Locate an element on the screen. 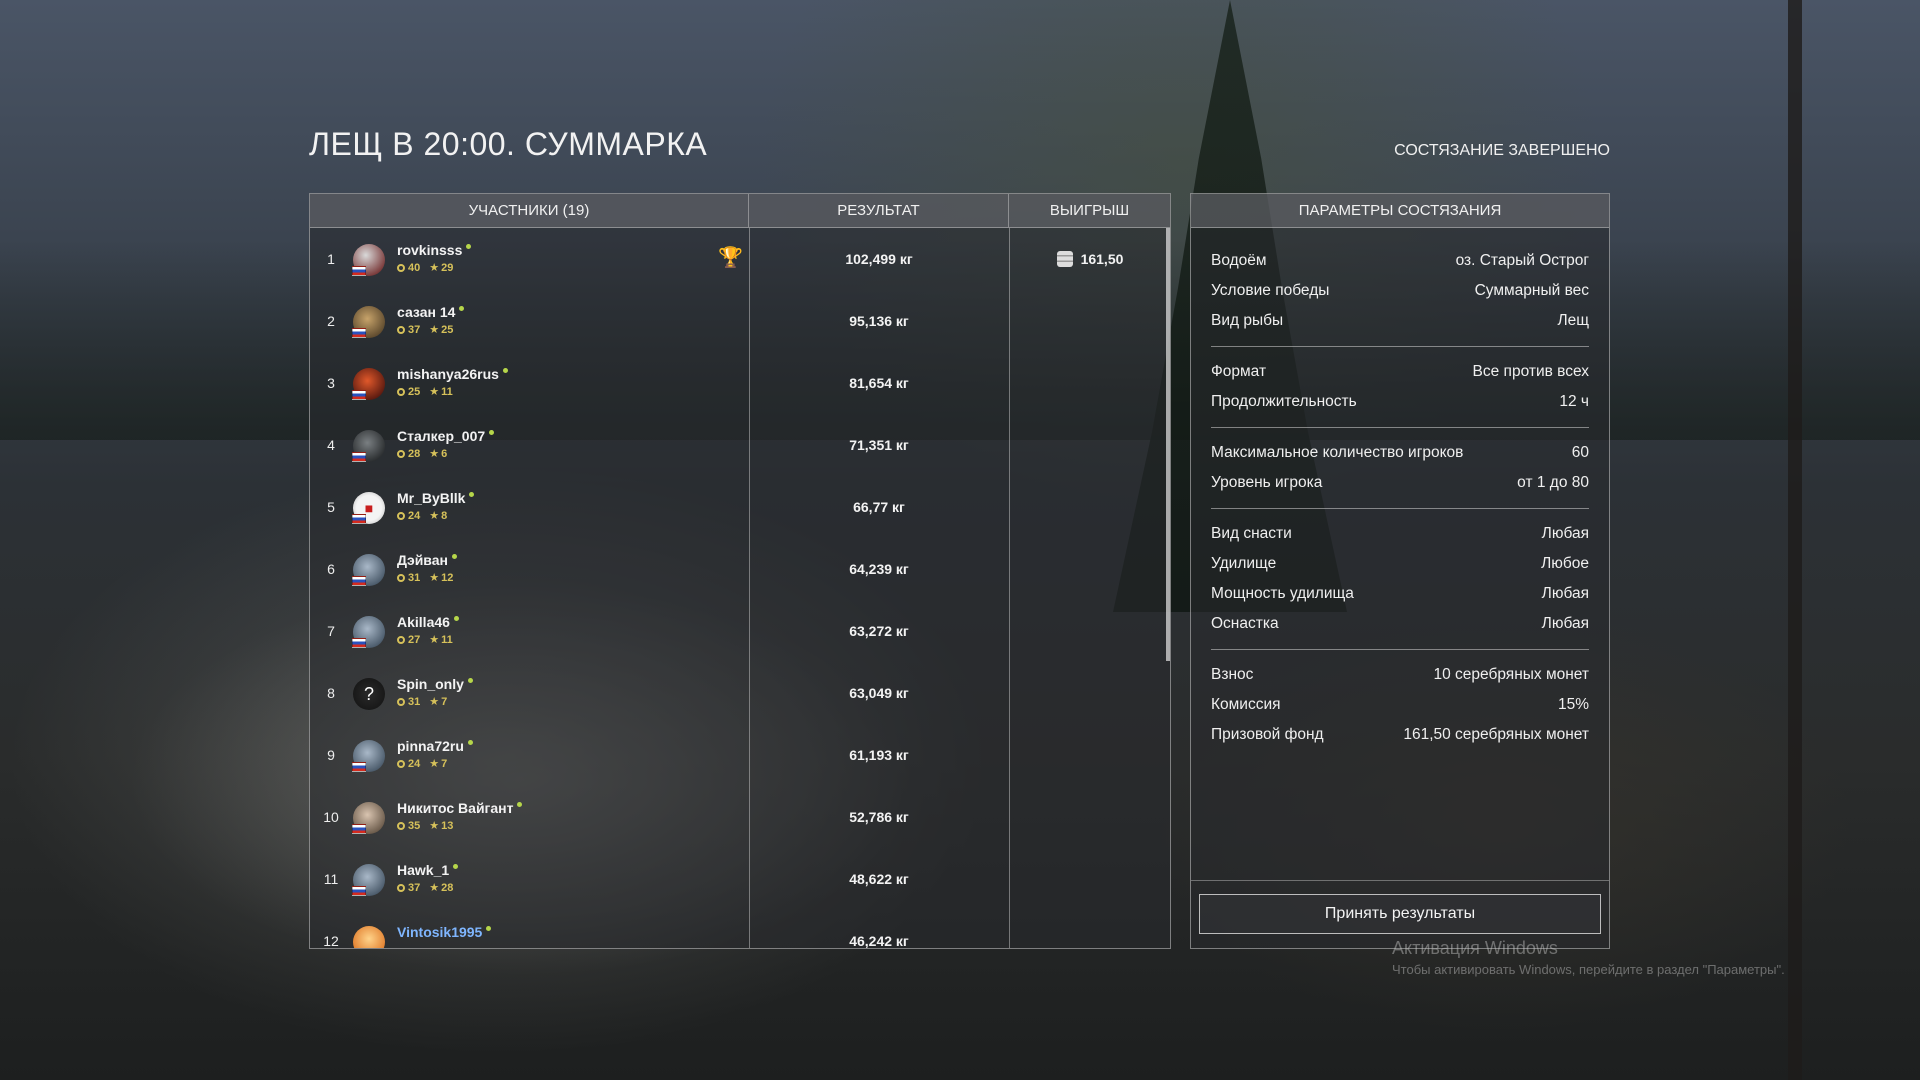  player-name: Spin_only is located at coordinates (435, 684).